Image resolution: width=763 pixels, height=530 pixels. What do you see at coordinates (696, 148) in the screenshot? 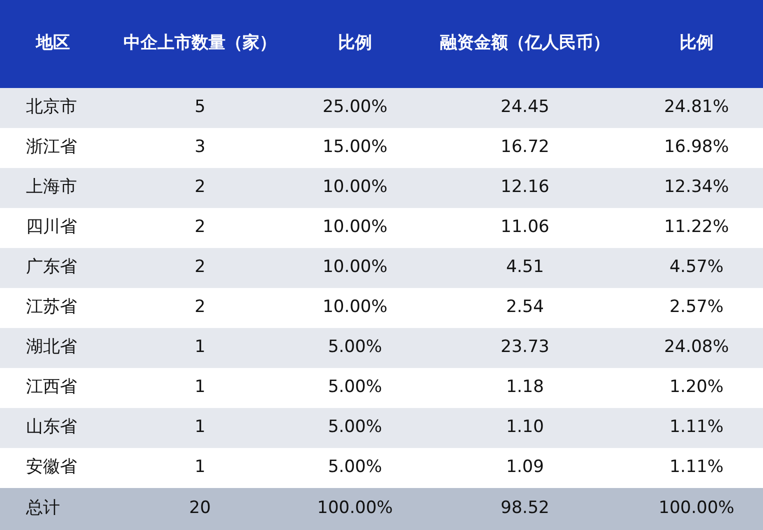
I see `table-cell: 16.98%` at bounding box center [696, 148].